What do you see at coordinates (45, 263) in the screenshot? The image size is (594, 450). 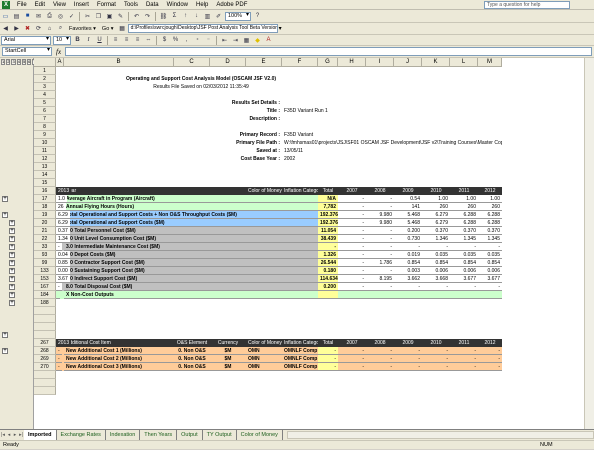 I see `row-header: 99` at bounding box center [45, 263].